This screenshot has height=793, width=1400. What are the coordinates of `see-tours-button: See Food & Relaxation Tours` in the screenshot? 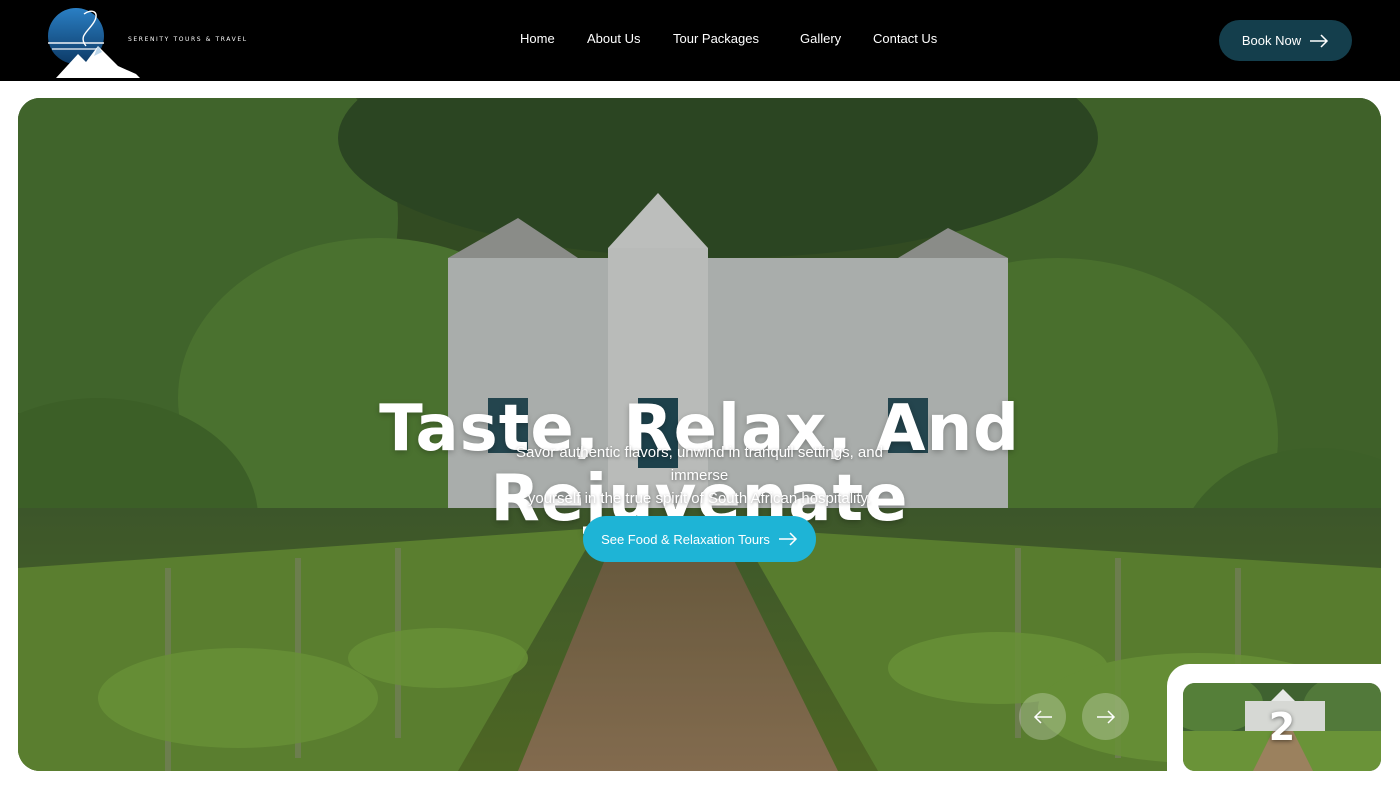 It's located at (699, 539).